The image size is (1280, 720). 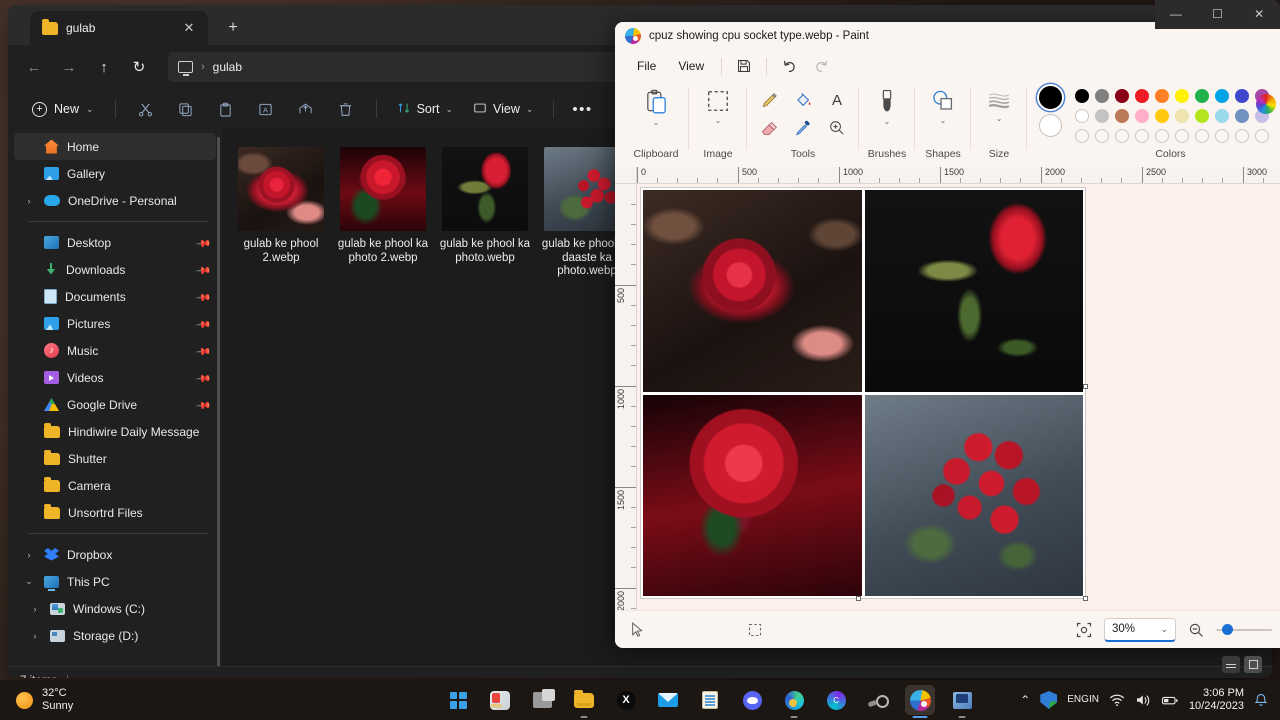 What do you see at coordinates (1085, 598) in the screenshot?
I see `resize-handle-corner` at bounding box center [1085, 598].